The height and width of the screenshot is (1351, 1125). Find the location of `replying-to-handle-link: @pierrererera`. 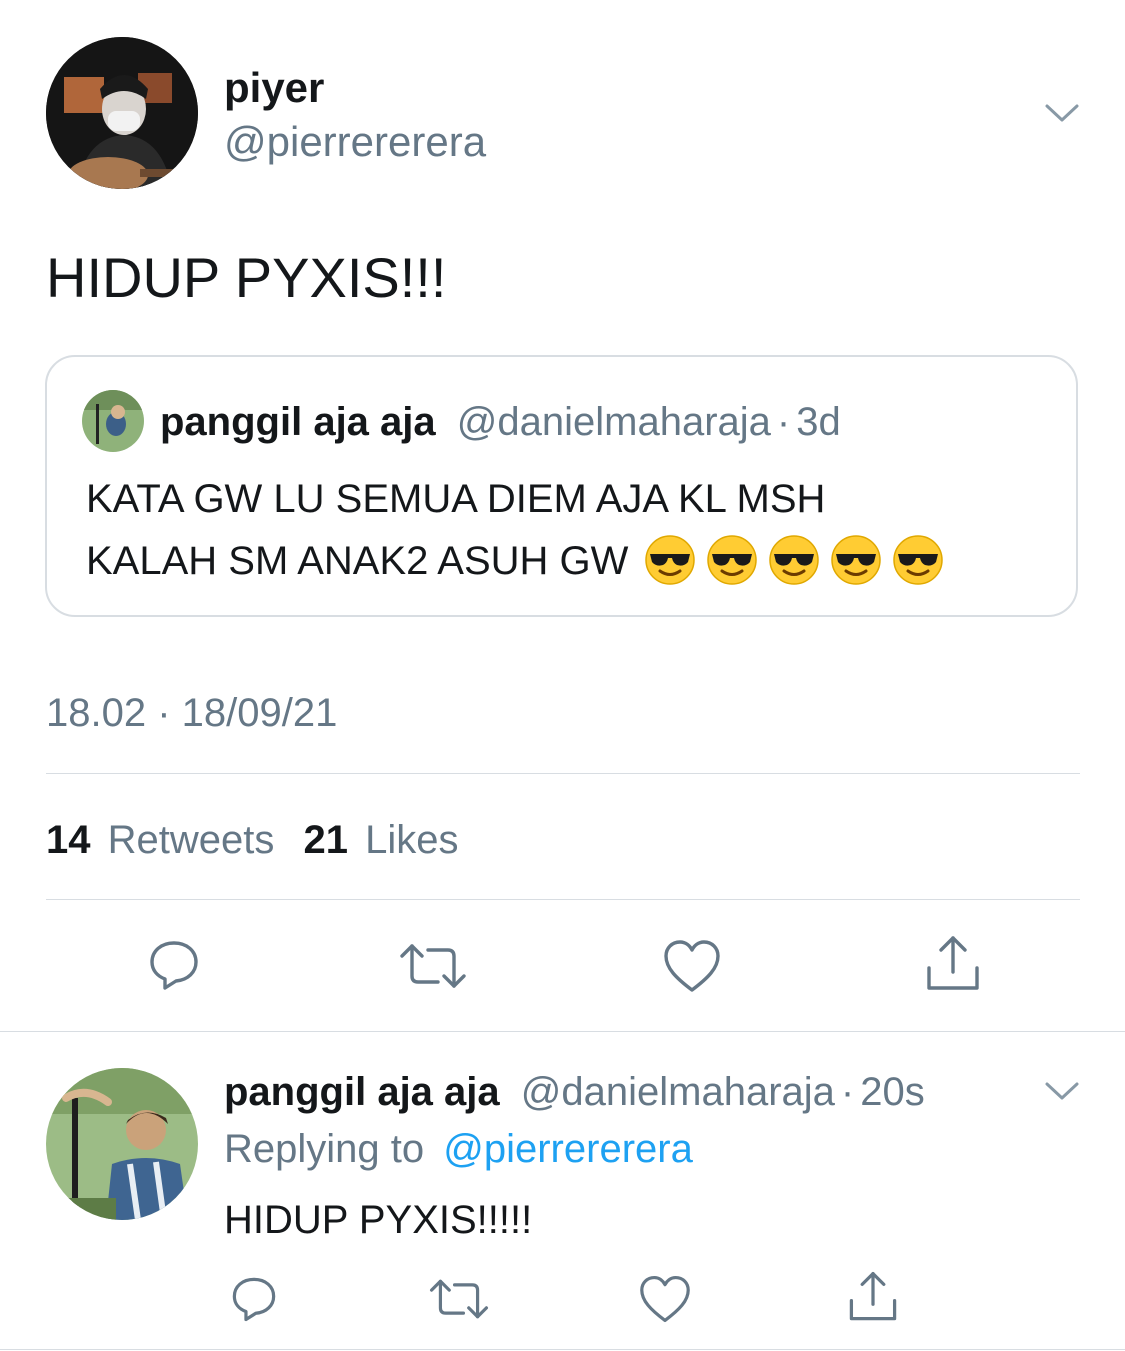

replying-to-handle-link: @pierrererera is located at coordinates (568, 1149).